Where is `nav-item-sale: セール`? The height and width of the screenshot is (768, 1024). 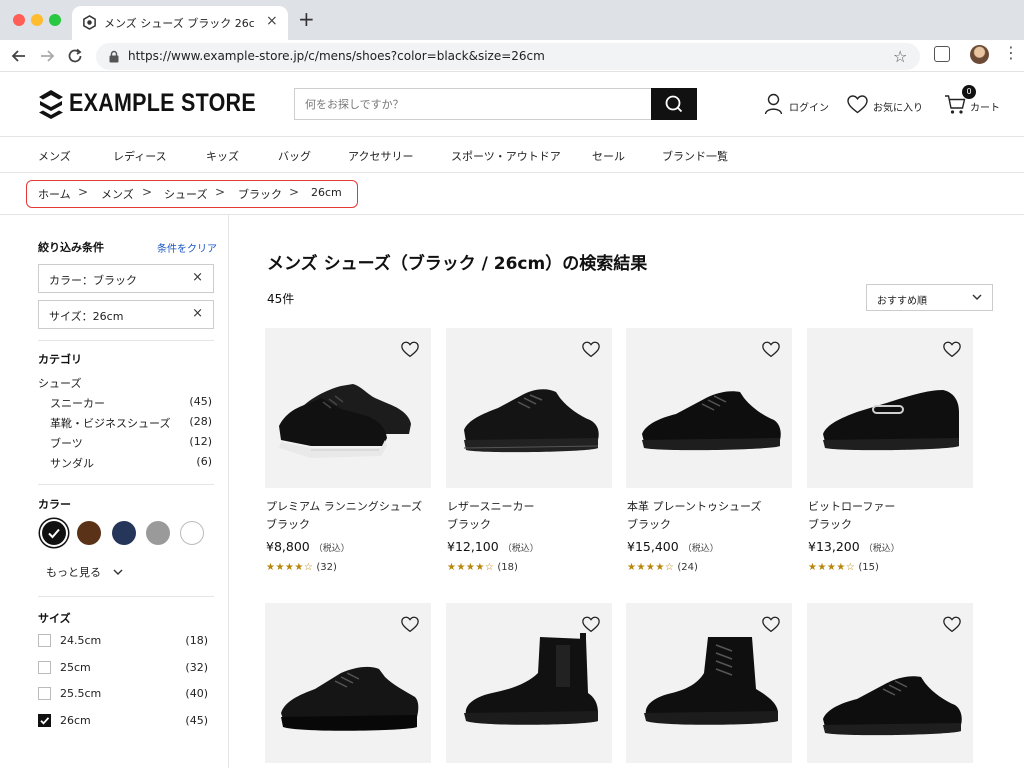
nav-item-sale: セール is located at coordinates (608, 156).